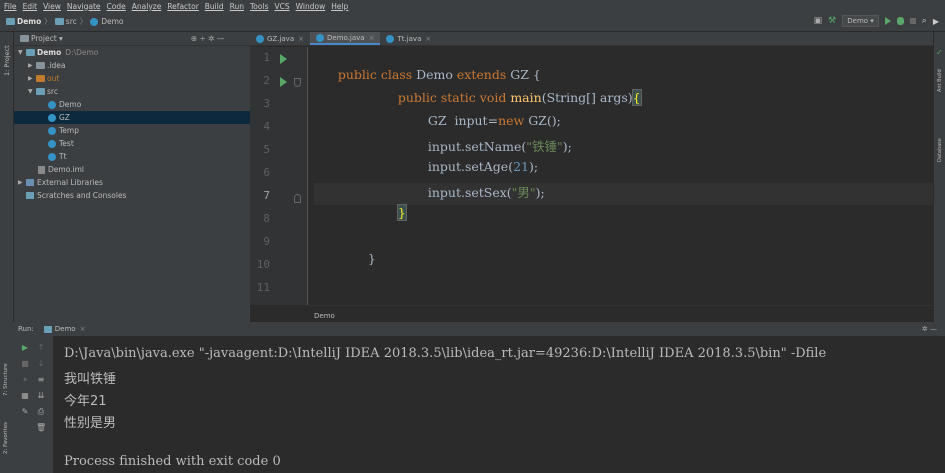  I want to click on build-hammer-icon: ⚒, so click(832, 21).